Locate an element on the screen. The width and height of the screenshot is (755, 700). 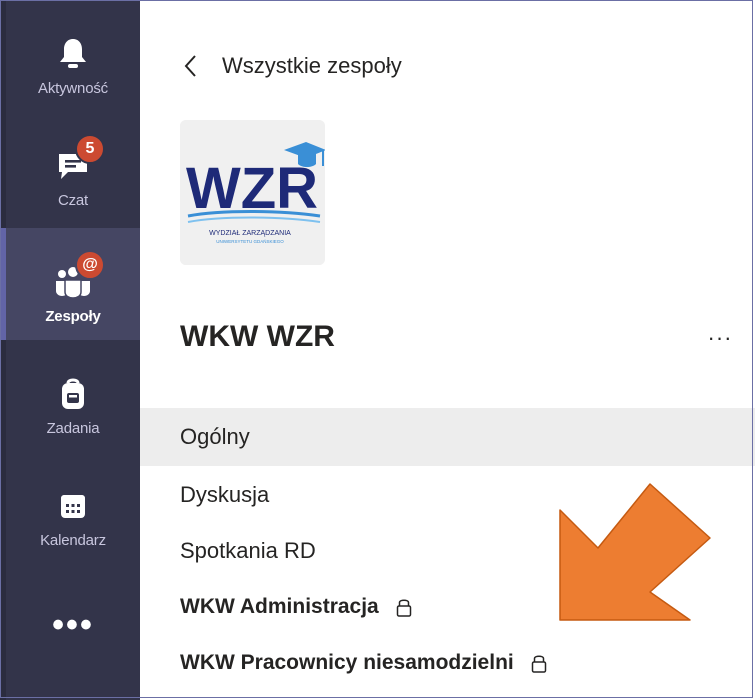
rail-item-activity: Aktywność is located at coordinates (73, 56).